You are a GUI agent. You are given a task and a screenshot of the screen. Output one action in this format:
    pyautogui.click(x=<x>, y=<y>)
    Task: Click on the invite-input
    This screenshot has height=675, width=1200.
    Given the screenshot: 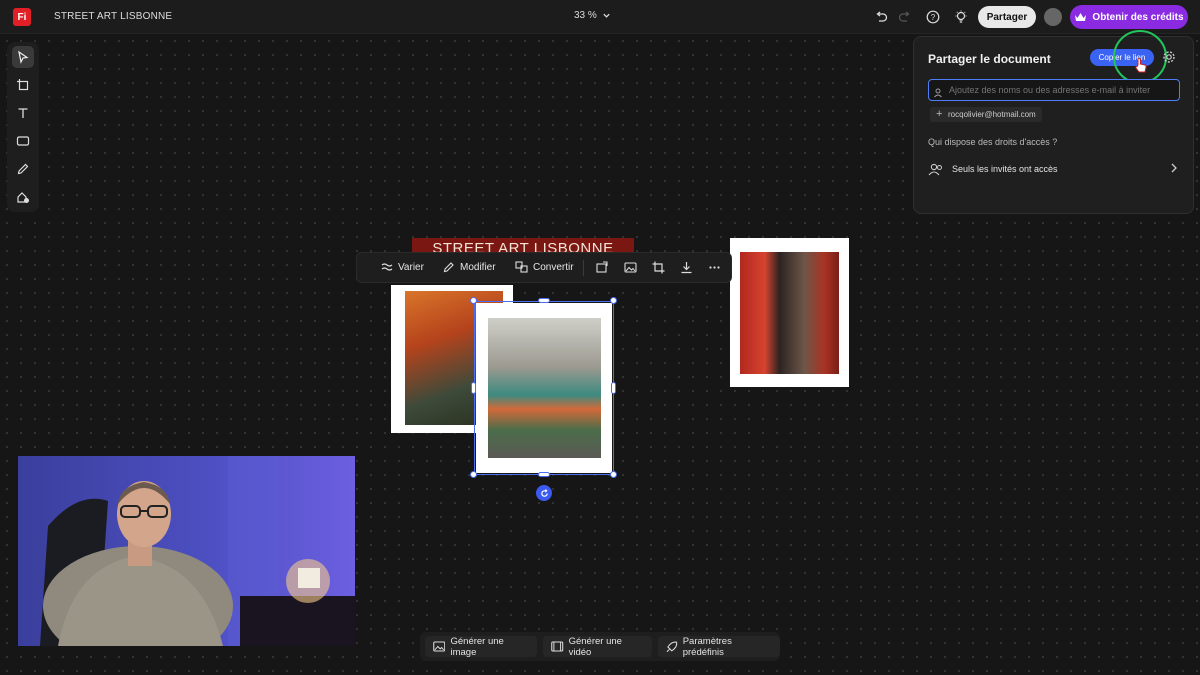 What is the action you would take?
    pyautogui.click(x=1054, y=90)
    